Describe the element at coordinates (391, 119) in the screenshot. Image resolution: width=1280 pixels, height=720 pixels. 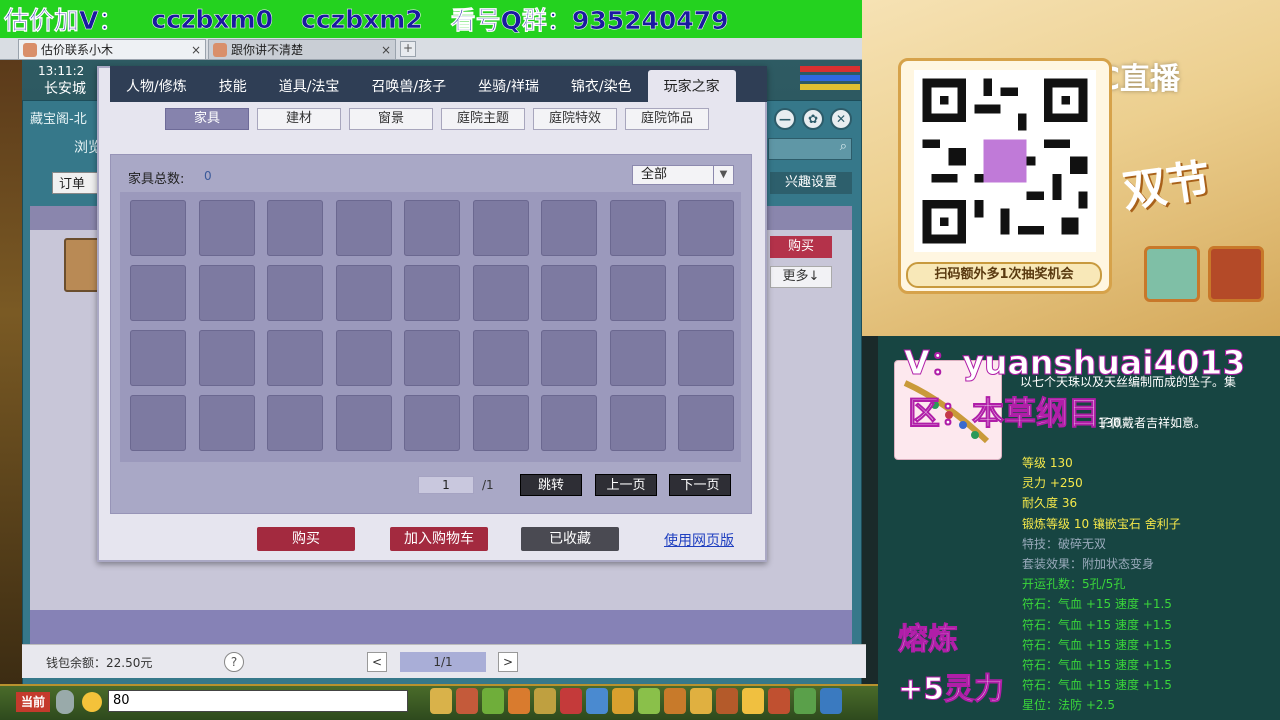
I see `subtab-window-view: 窗景` at that location.